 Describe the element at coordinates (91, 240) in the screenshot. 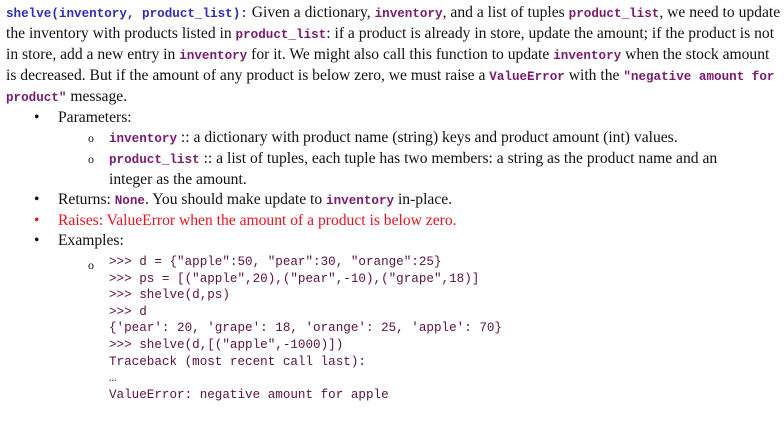

I see `examples-label: Examples:` at that location.